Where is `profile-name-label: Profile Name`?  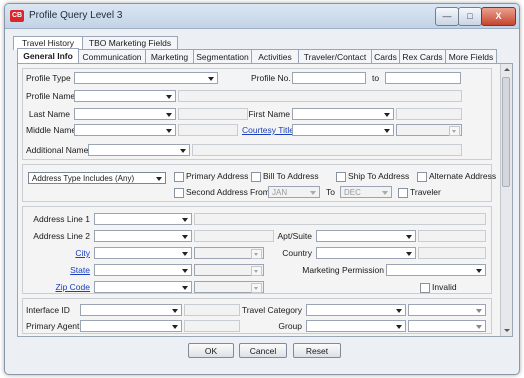 profile-name-label: Profile Name is located at coordinates (51, 96).